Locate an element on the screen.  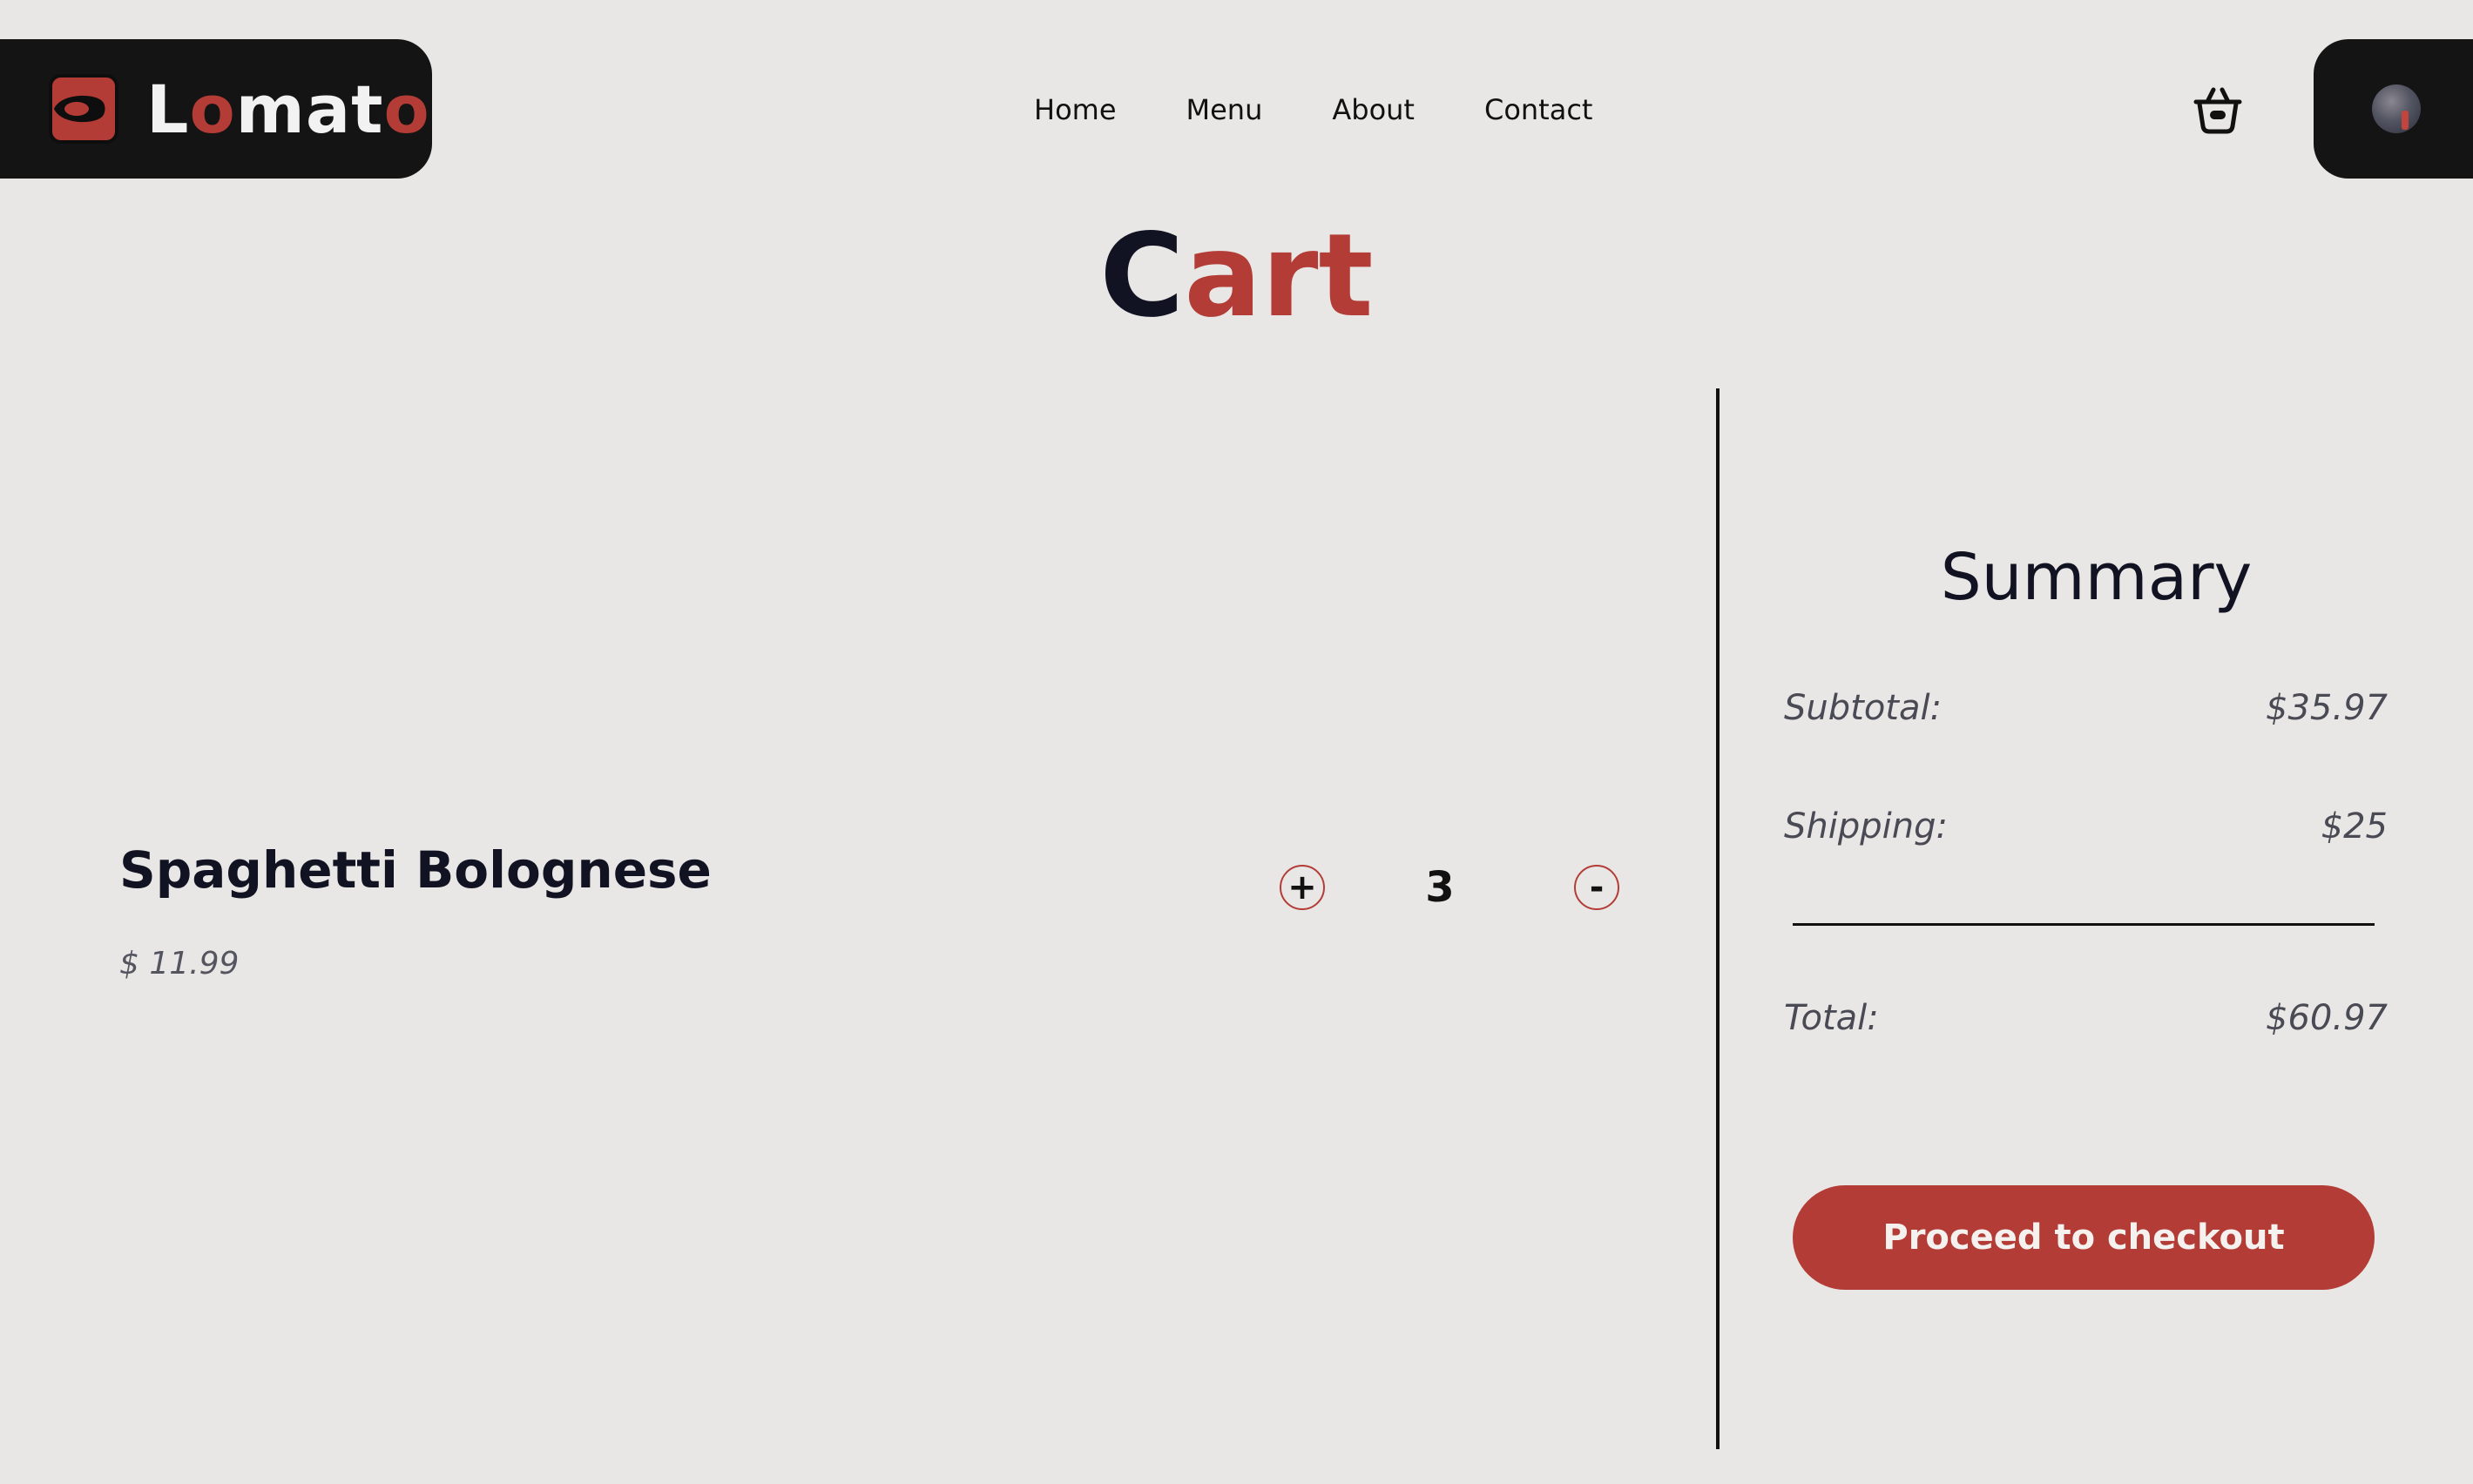
lomato-logo-icon is located at coordinates (83, 109).